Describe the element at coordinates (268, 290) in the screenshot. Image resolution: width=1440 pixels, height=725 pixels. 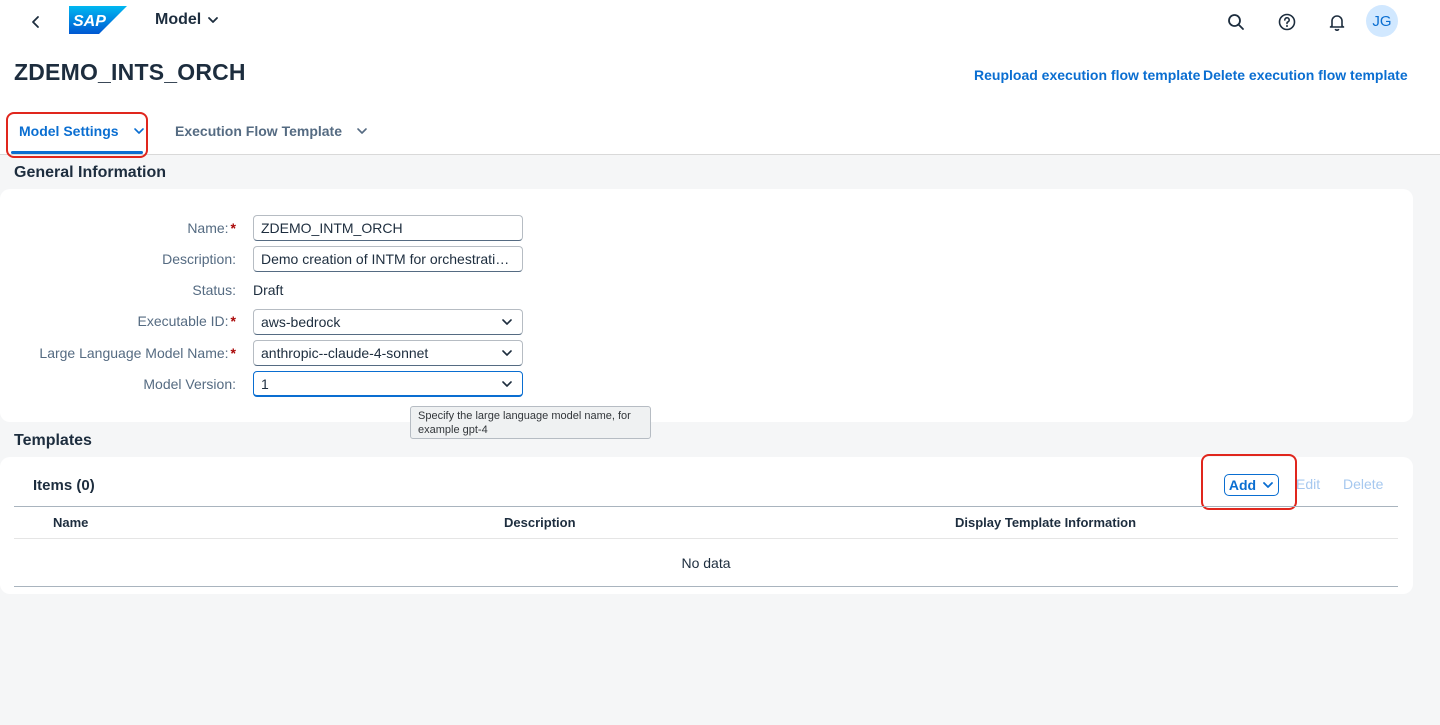
I see `status-value: Draft` at that location.